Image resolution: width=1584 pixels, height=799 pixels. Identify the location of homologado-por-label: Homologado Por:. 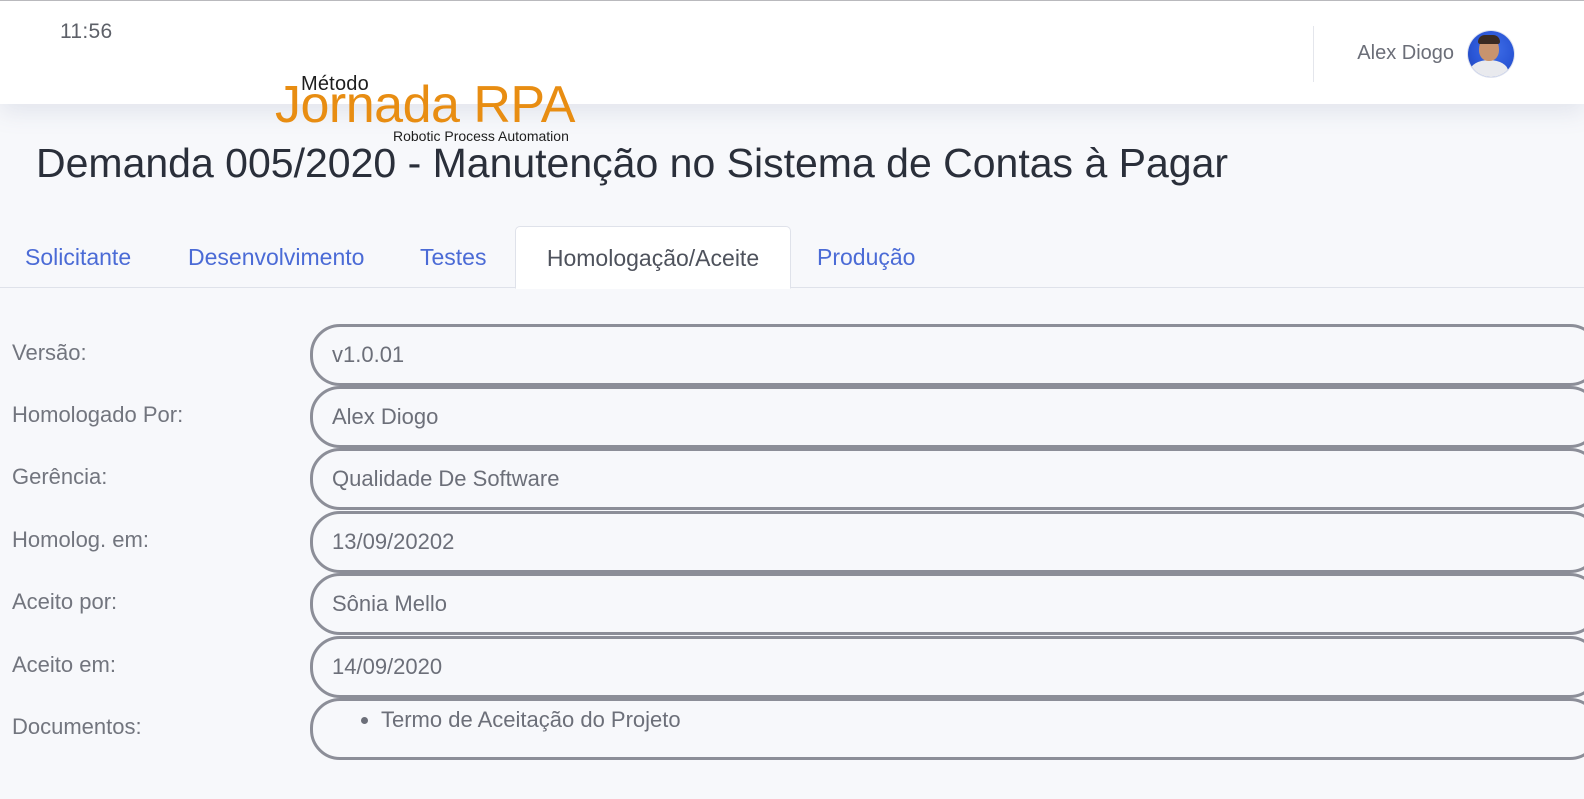
(98, 414).